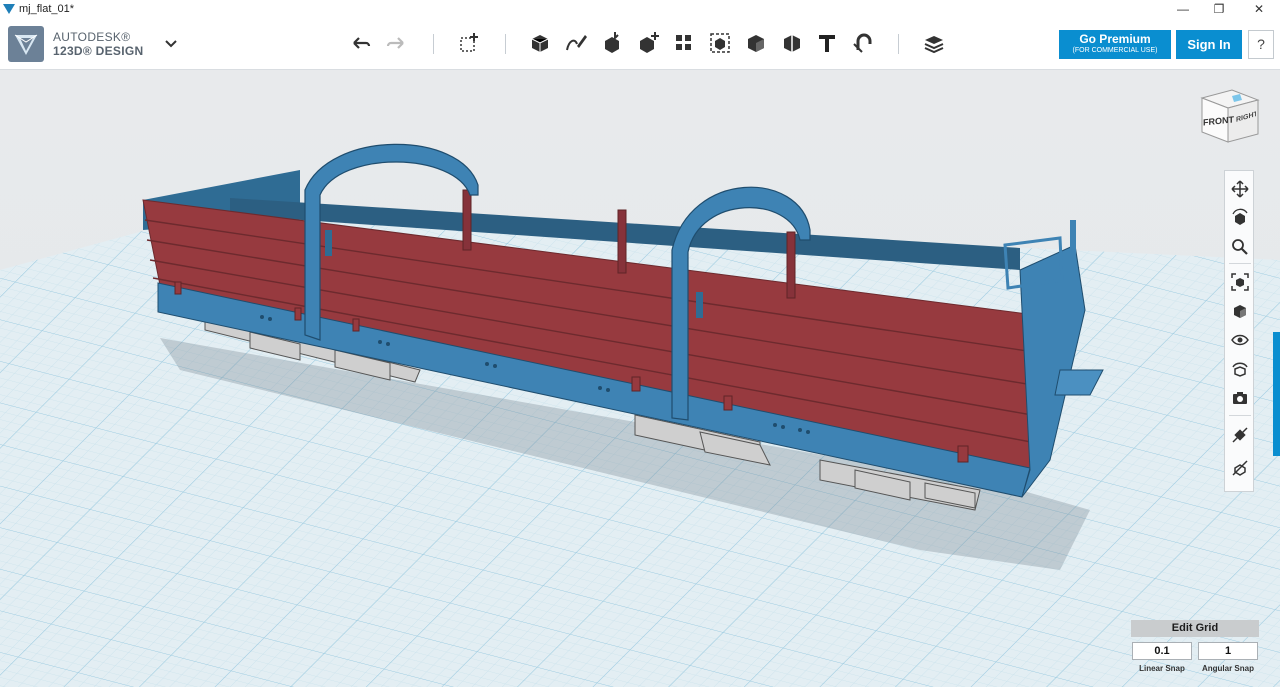 This screenshot has width=1280, height=687. What do you see at coordinates (98, 51) in the screenshot?
I see `brand-line-2: 123D® DESIGN` at bounding box center [98, 51].